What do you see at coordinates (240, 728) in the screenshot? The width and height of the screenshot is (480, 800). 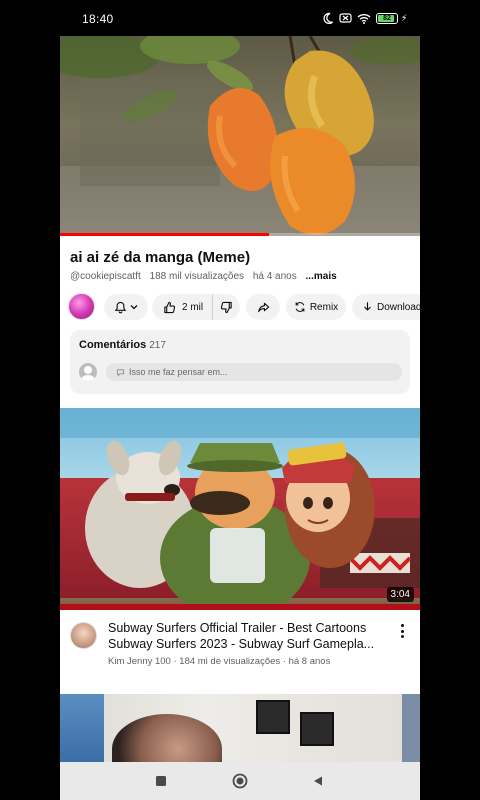 I see `next-video-thumbnail` at bounding box center [240, 728].